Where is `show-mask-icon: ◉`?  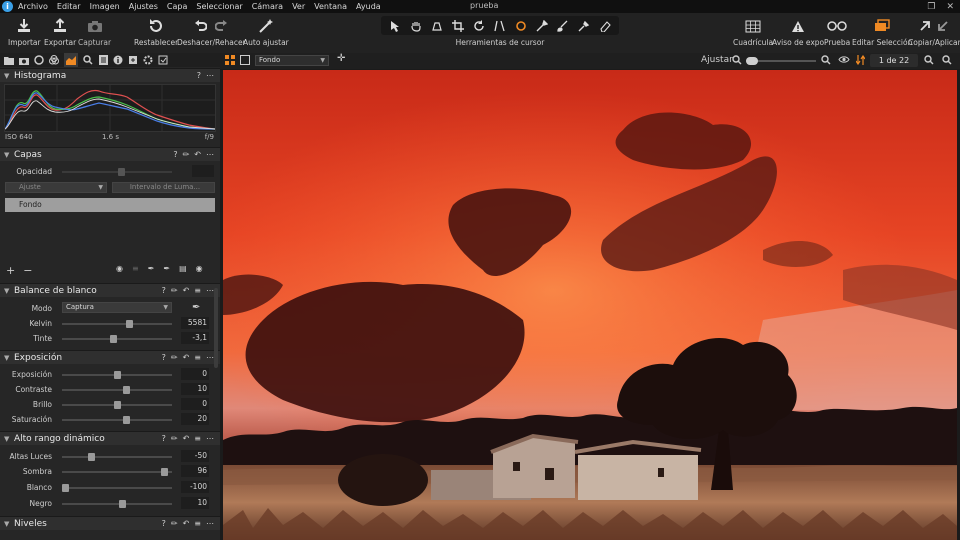
show-mask-icon: ◉ is located at coordinates (119, 268).